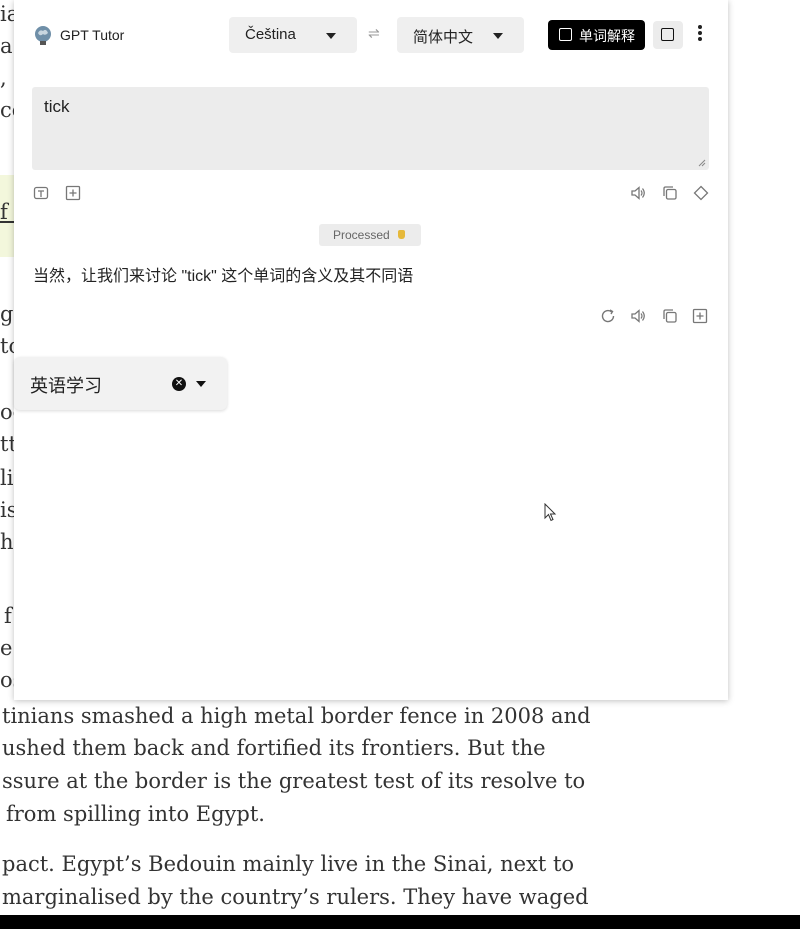  What do you see at coordinates (135, 814) in the screenshot?
I see `article-line: from spilling into Egypt.` at bounding box center [135, 814].